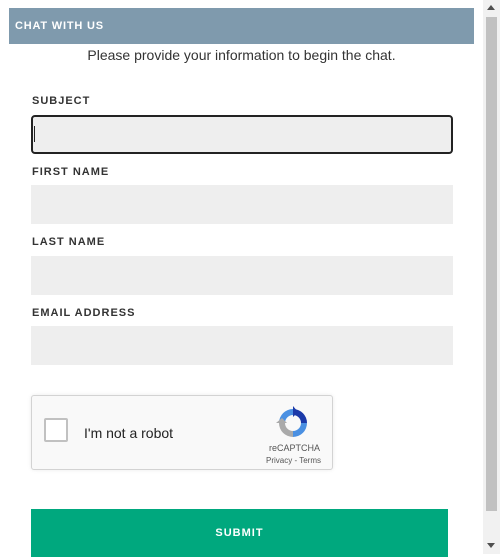  I want to click on scrollbar, so click(491, 277).